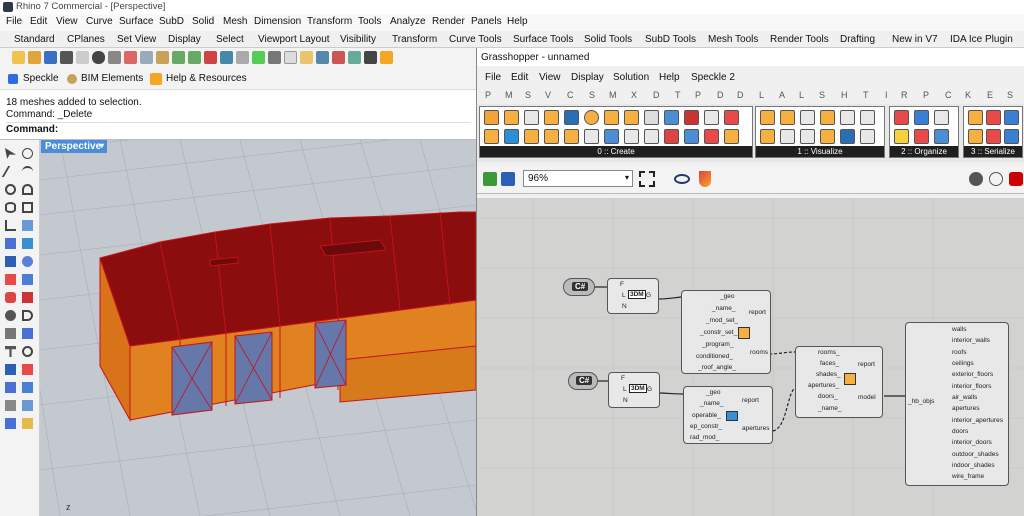 The width and height of the screenshot is (1024, 516). I want to click on zoom-extents-icon, so click(258, 57).